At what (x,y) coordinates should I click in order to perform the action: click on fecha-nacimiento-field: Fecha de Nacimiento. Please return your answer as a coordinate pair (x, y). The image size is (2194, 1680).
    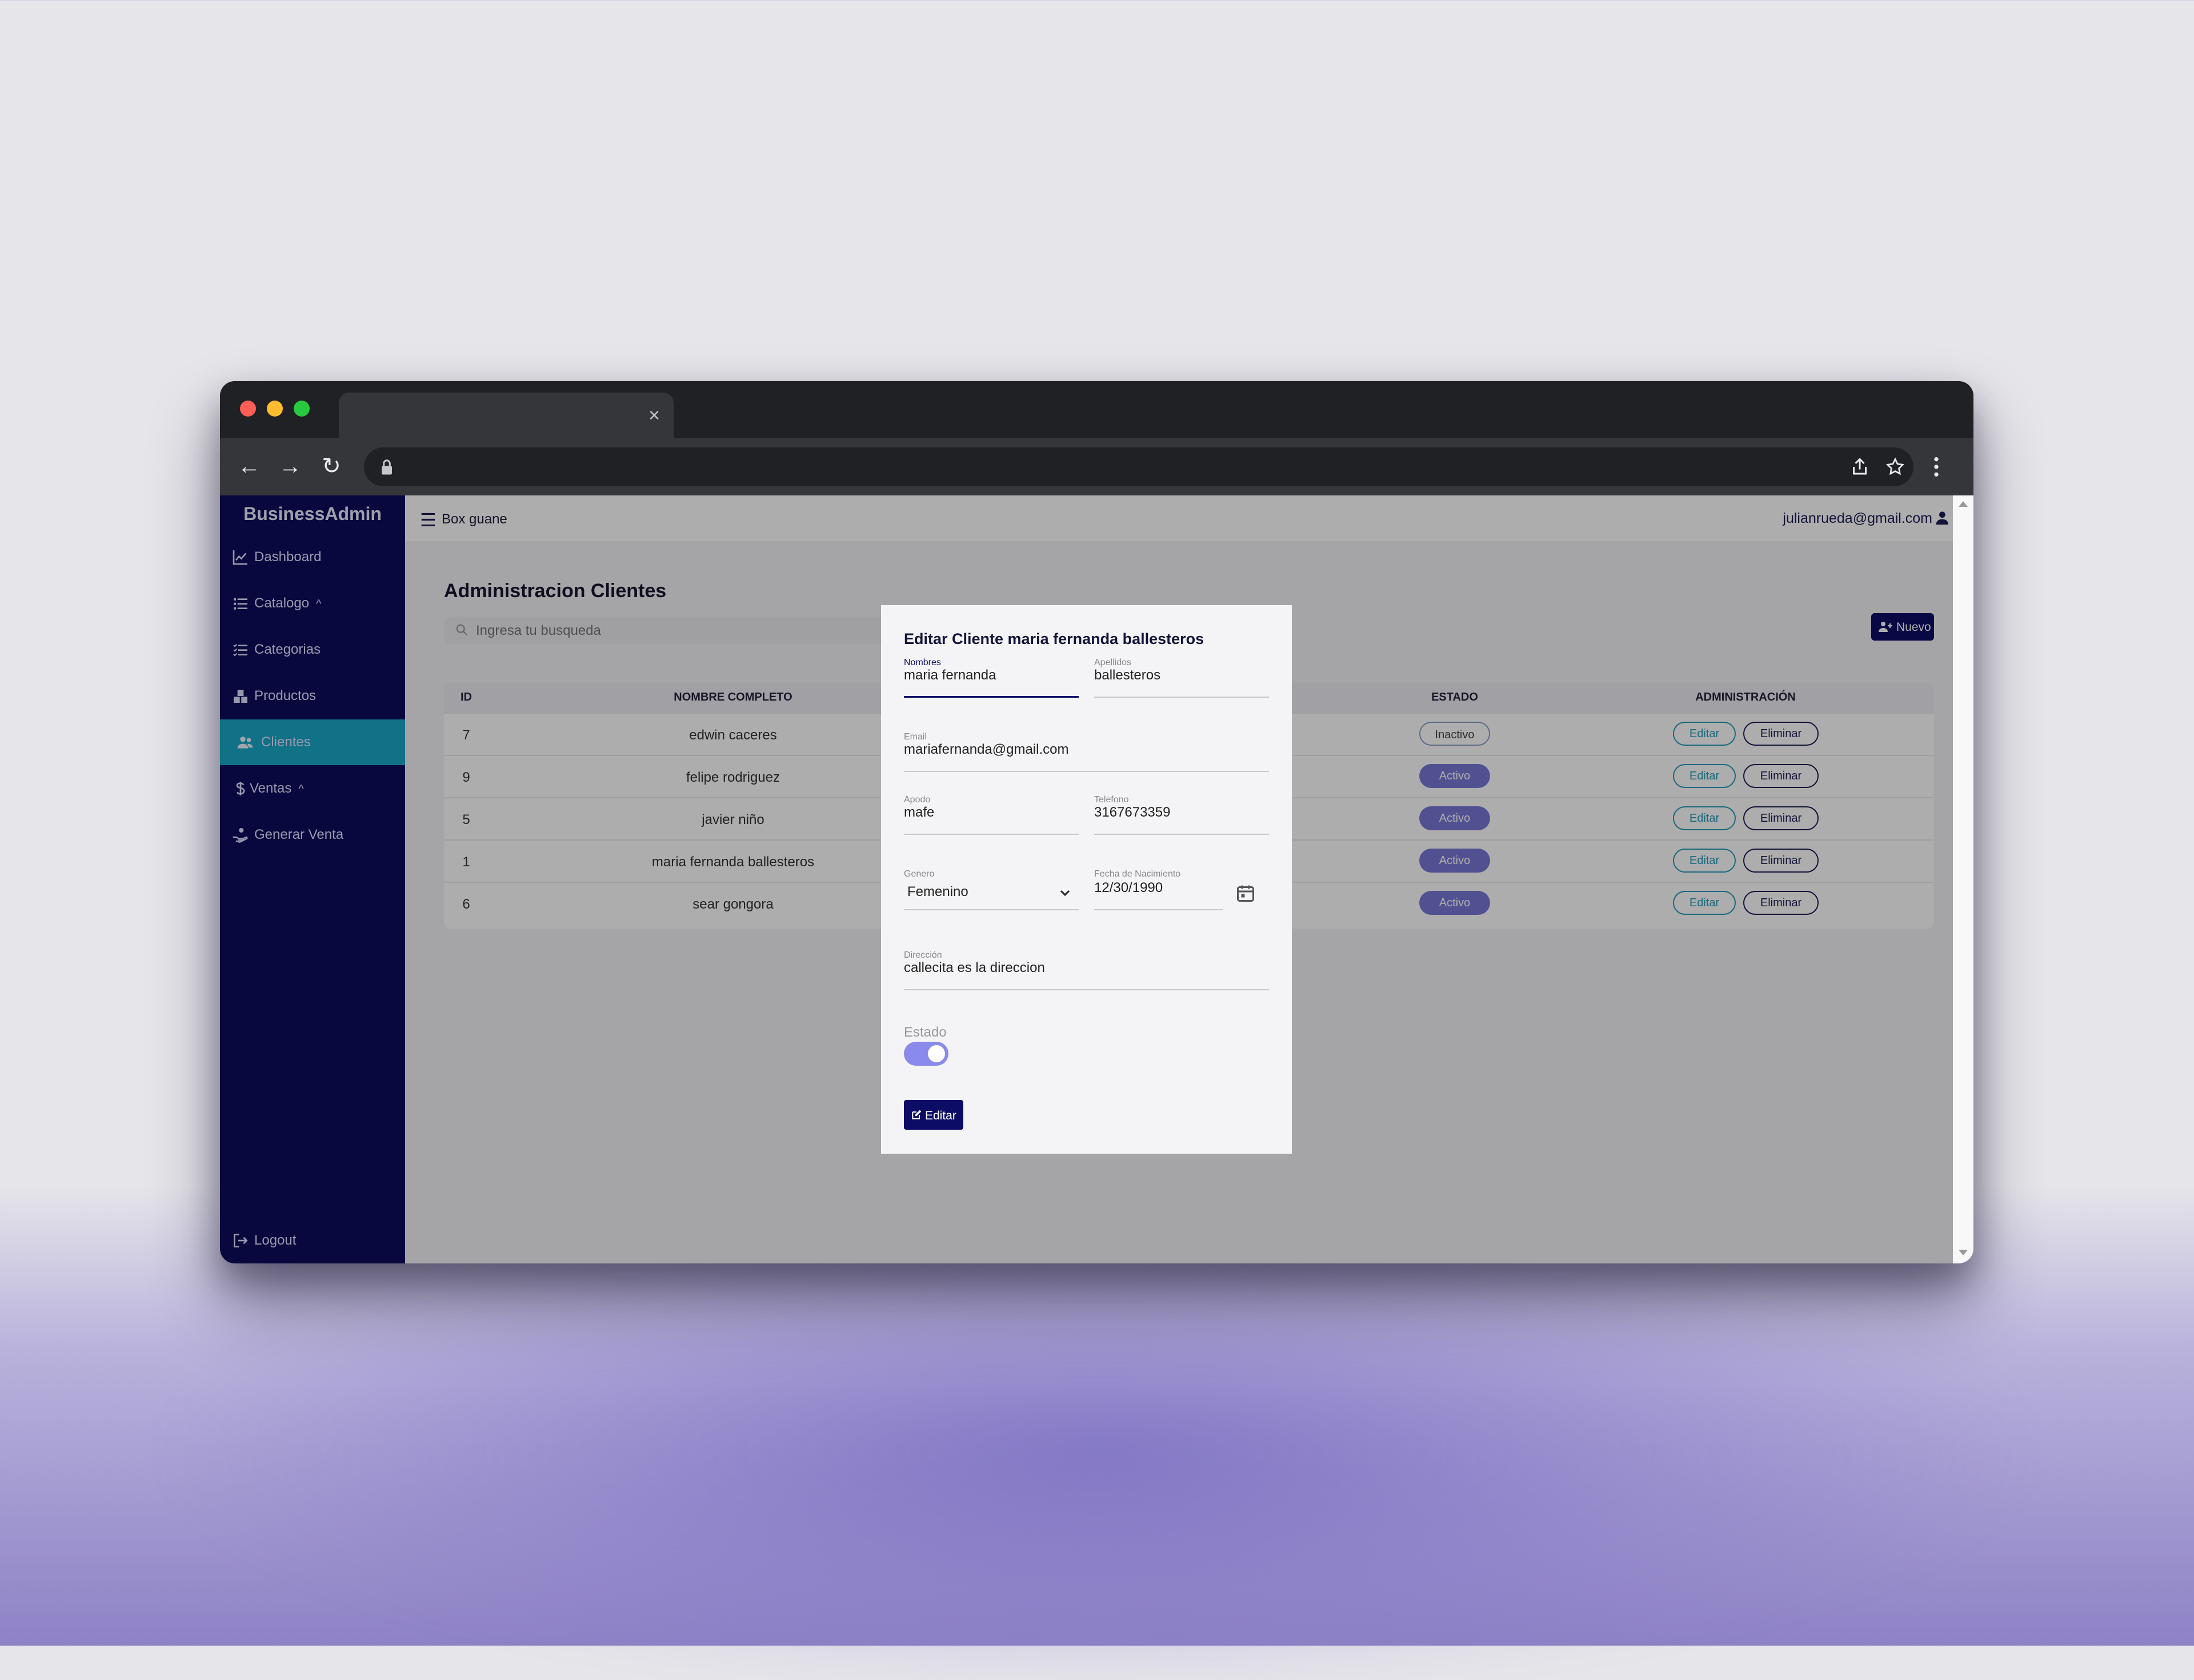
    Looking at the image, I should click on (1159, 889).